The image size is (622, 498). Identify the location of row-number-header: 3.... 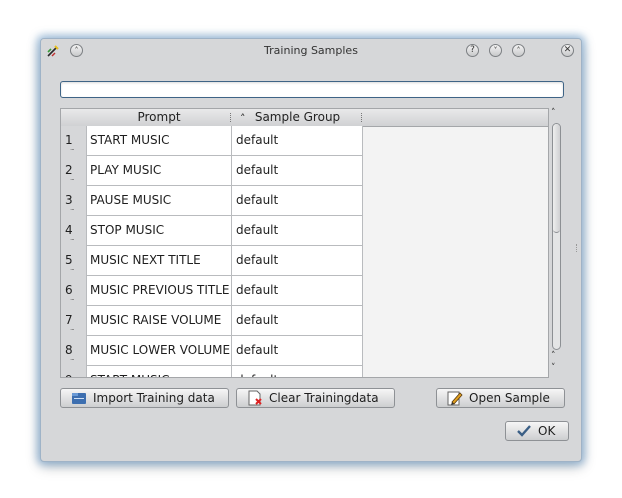
(73, 201).